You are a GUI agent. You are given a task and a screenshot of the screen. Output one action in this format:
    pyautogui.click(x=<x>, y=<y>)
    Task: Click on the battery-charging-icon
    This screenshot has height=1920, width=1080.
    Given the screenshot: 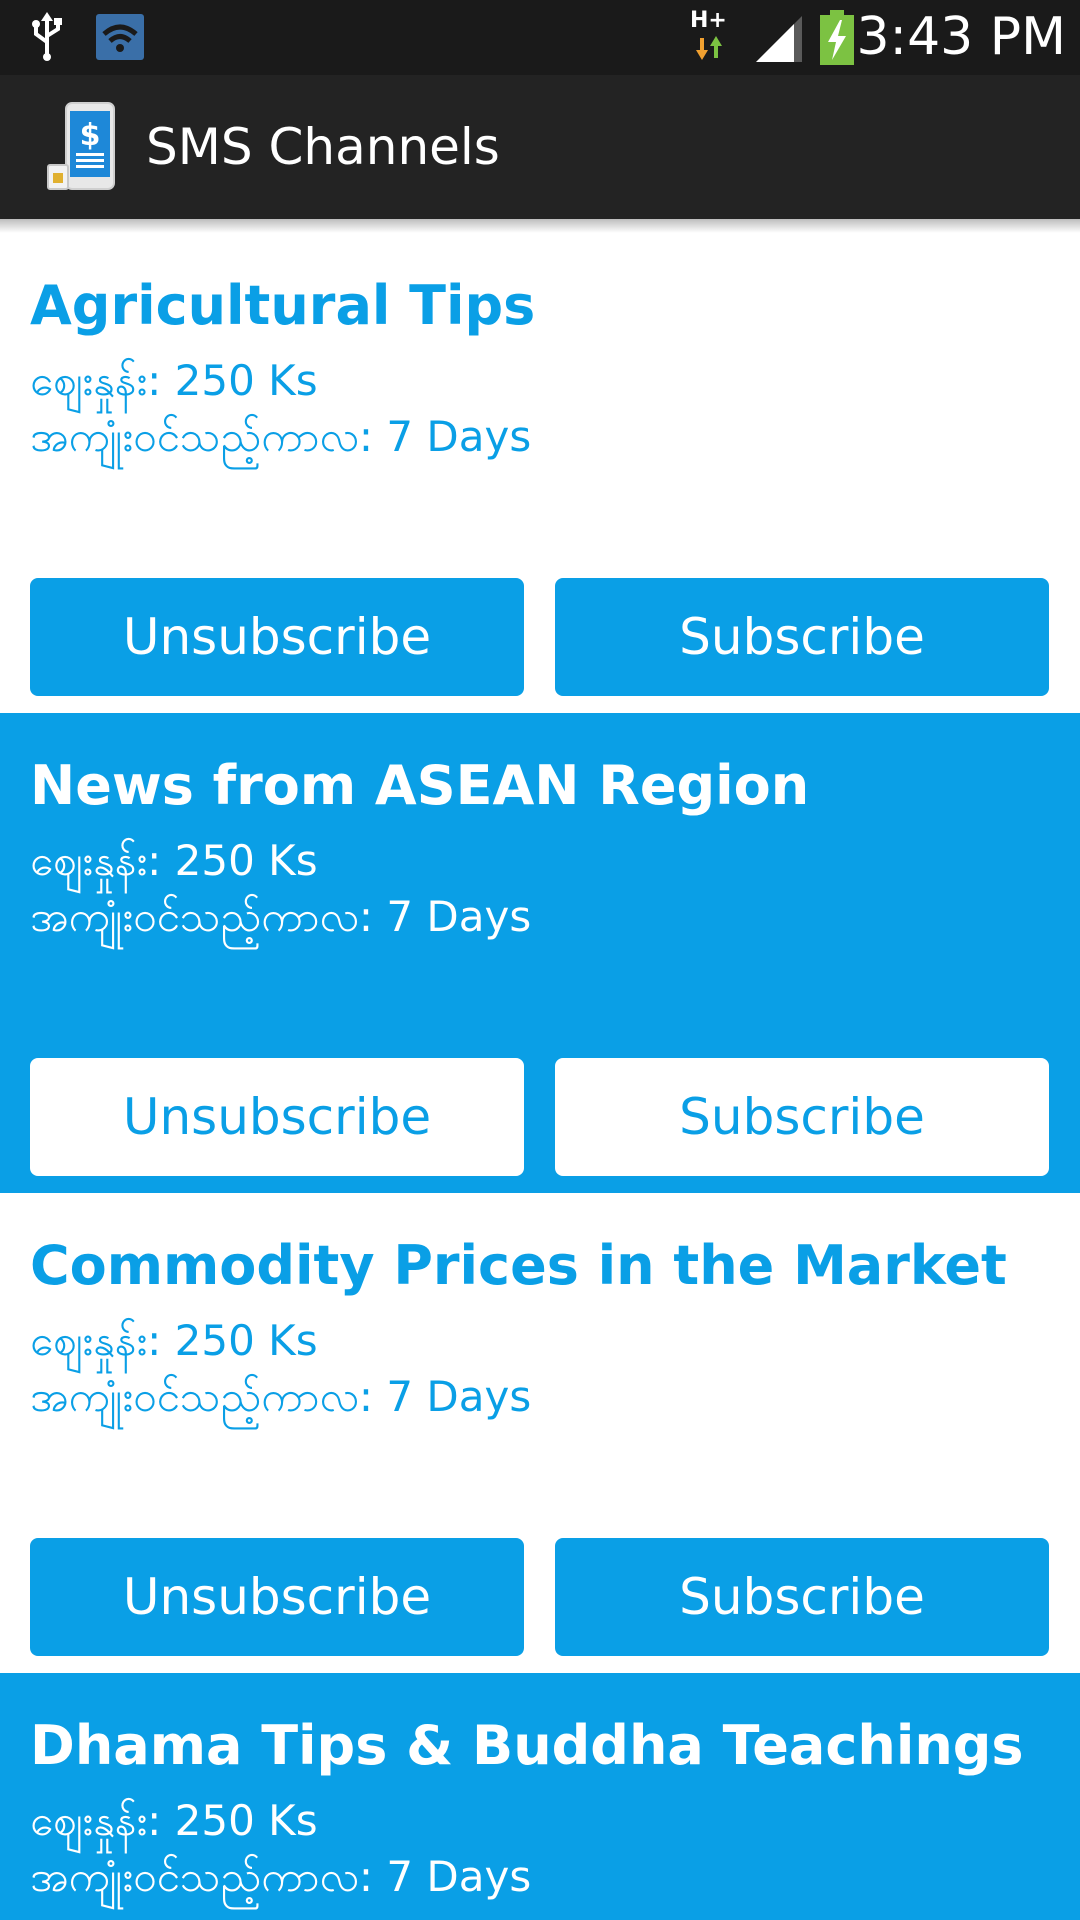 What is the action you would take?
    pyautogui.click(x=837, y=40)
    